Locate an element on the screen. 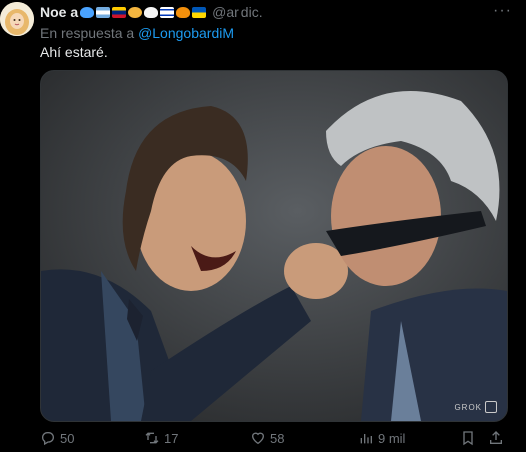 The image size is (526, 452). author-avatar is located at coordinates (17, 19).